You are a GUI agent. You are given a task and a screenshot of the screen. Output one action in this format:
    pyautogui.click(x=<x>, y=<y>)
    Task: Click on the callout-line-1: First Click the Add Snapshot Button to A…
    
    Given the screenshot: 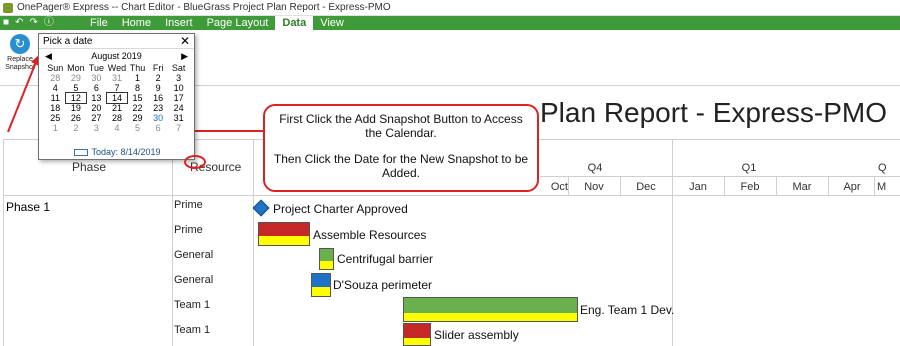 What is the action you would take?
    pyautogui.click(x=401, y=126)
    